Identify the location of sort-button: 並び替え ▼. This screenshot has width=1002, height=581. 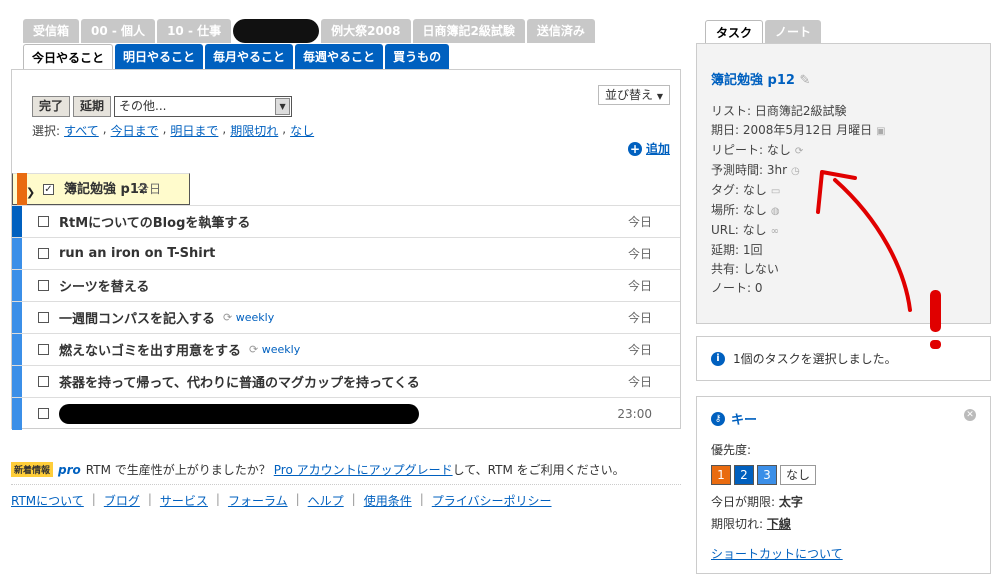
(634, 95).